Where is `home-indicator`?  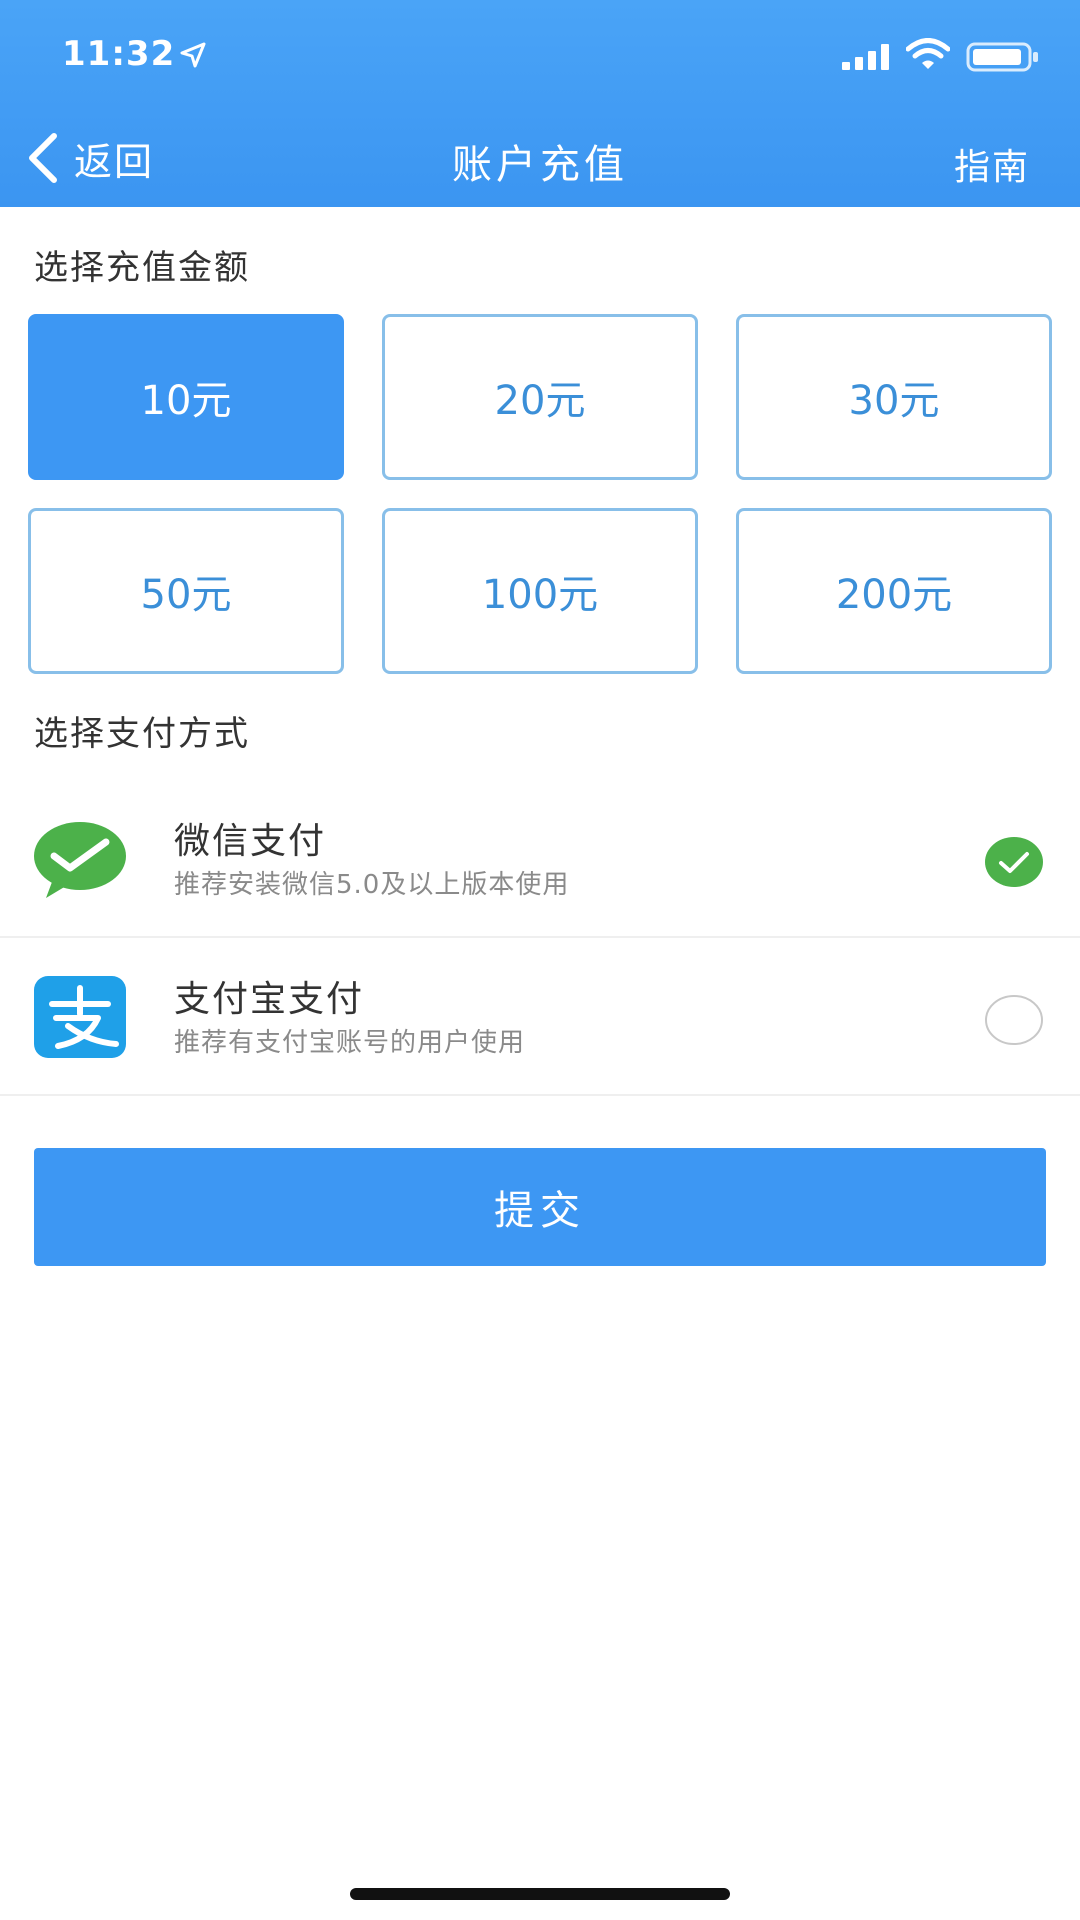 home-indicator is located at coordinates (540, 1894).